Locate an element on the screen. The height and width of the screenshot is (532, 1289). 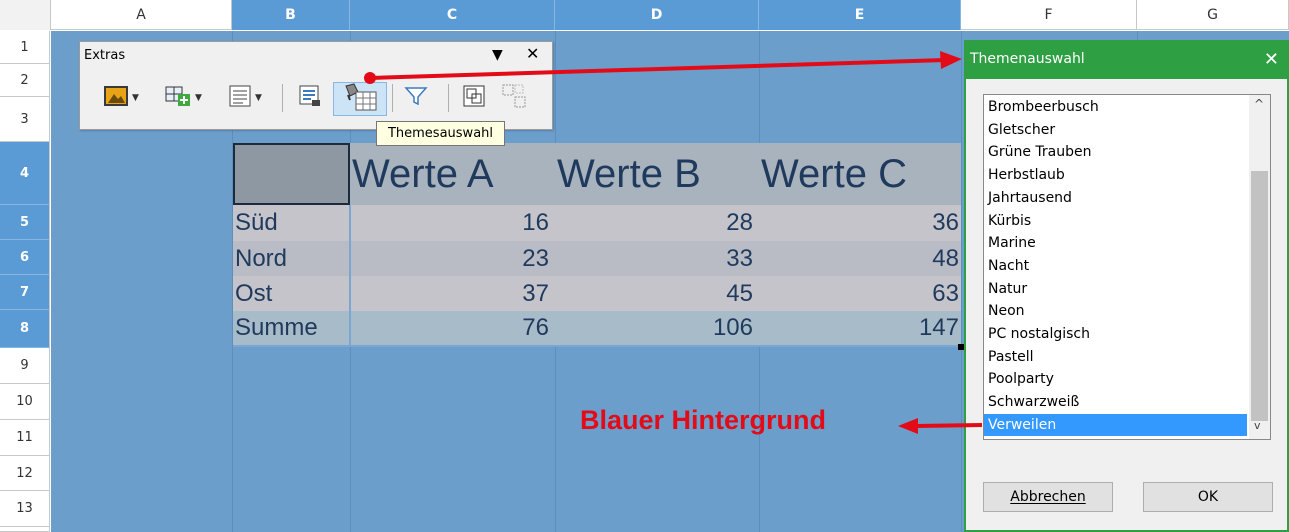
filter-button is located at coordinates (416, 98).